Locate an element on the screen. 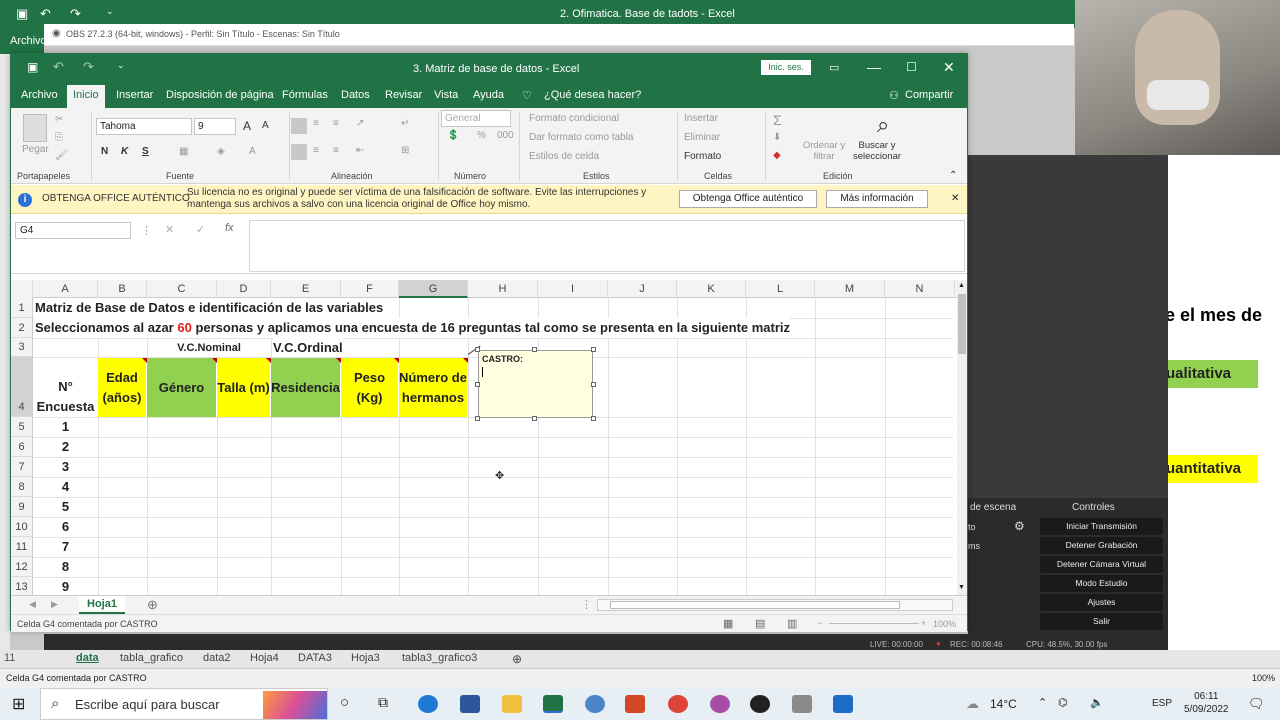 The width and height of the screenshot is (1280, 720). italic-button: K is located at coordinates (124, 151).